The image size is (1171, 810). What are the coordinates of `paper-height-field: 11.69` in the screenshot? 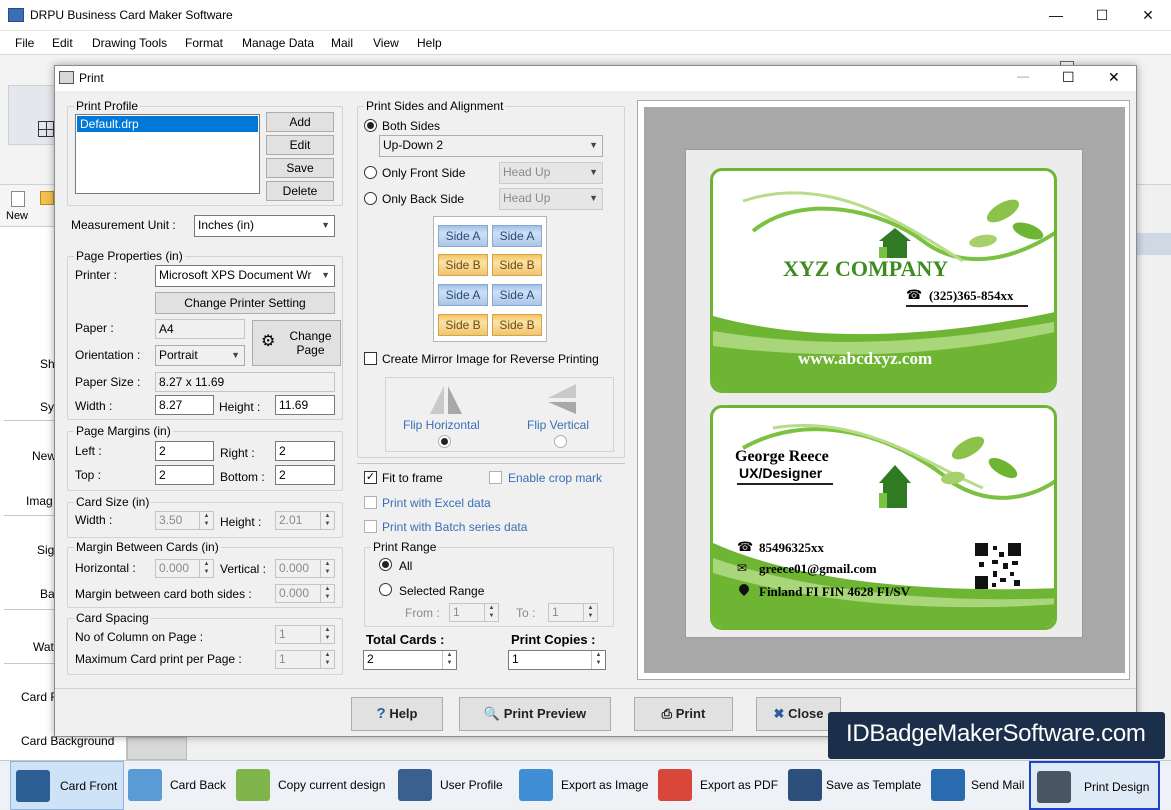 It's located at (305, 405).